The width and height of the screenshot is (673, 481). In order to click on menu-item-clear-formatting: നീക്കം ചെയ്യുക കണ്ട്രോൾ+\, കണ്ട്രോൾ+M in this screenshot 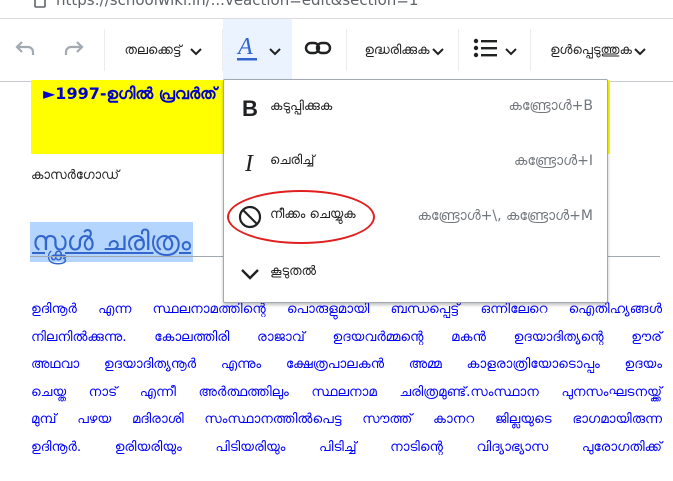, I will do `click(415, 220)`.